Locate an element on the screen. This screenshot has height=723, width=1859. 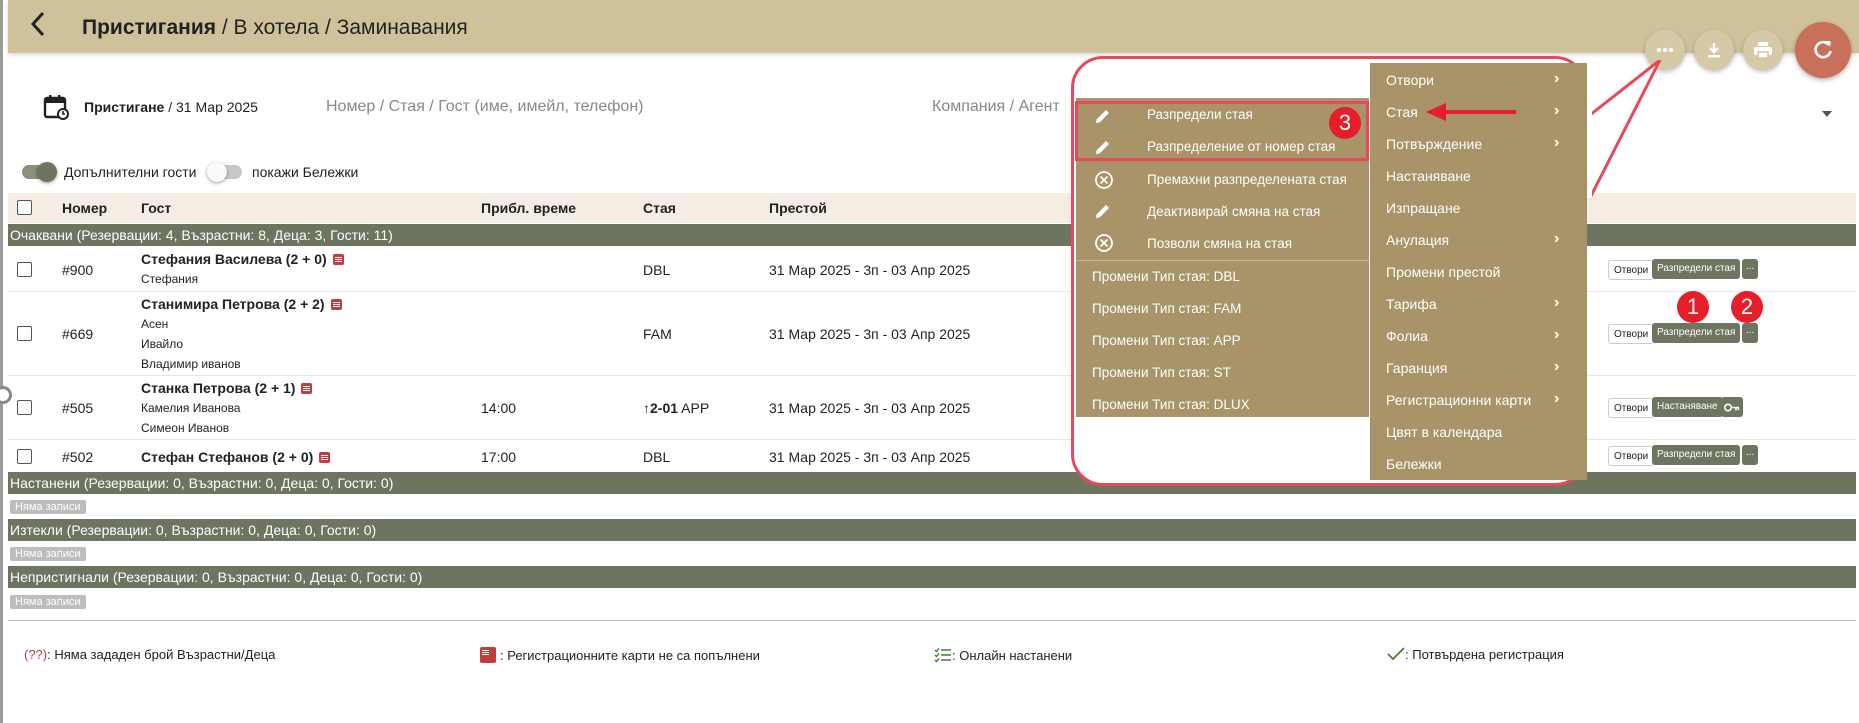
extra-guests-toggle is located at coordinates (39, 172).